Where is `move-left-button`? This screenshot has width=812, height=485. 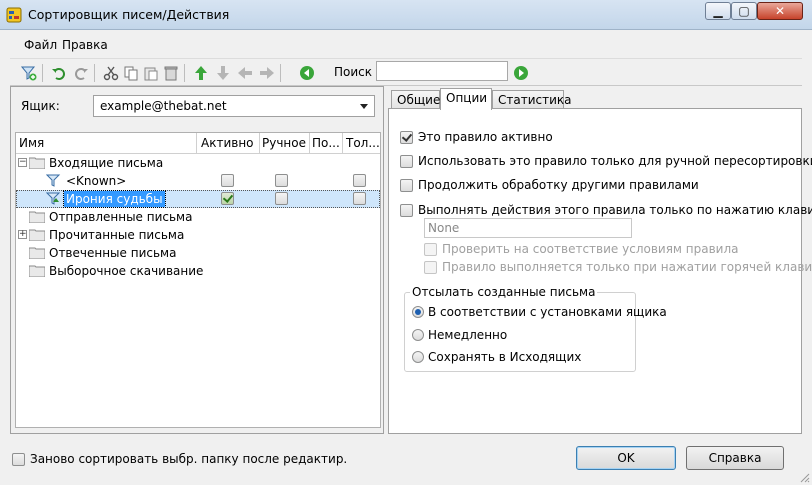 move-left-button is located at coordinates (245, 73).